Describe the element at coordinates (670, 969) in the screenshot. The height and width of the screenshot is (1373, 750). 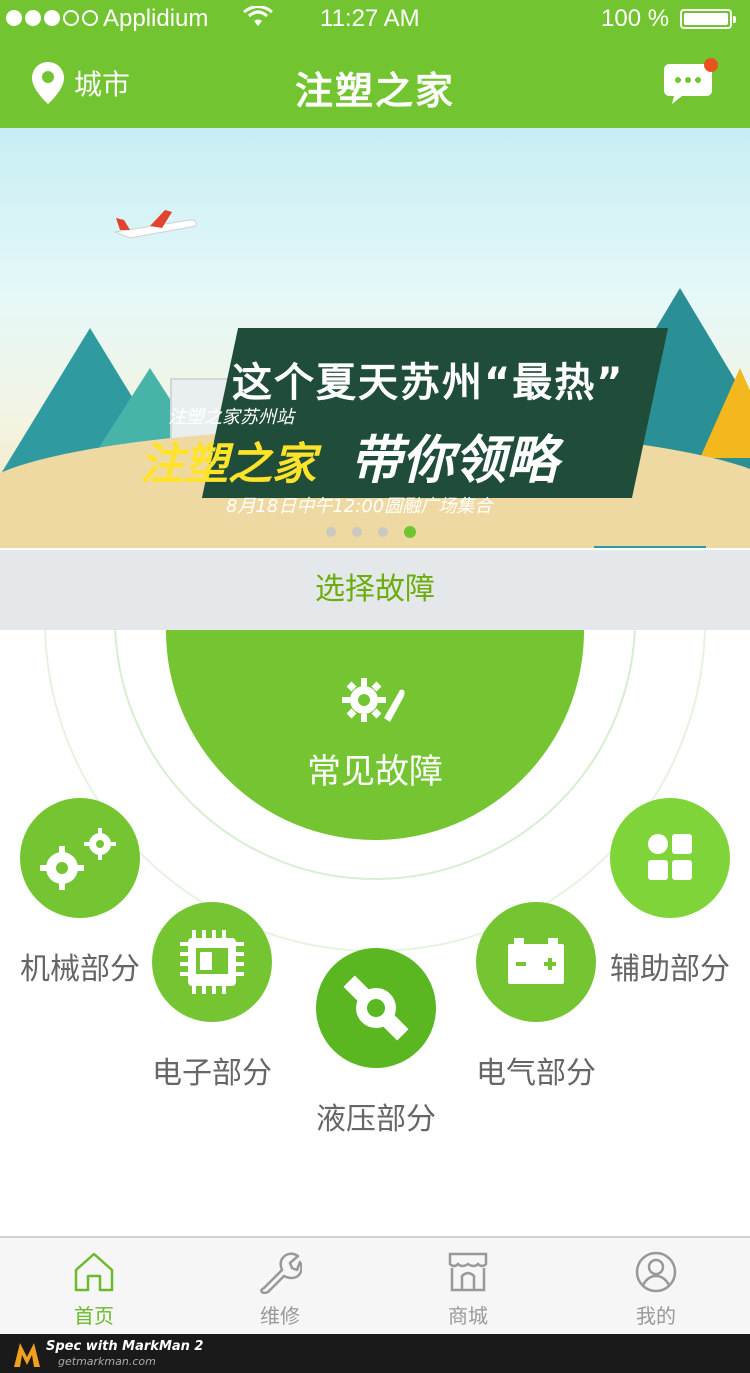
I see `auxiliary-label: 辅助部分` at that location.